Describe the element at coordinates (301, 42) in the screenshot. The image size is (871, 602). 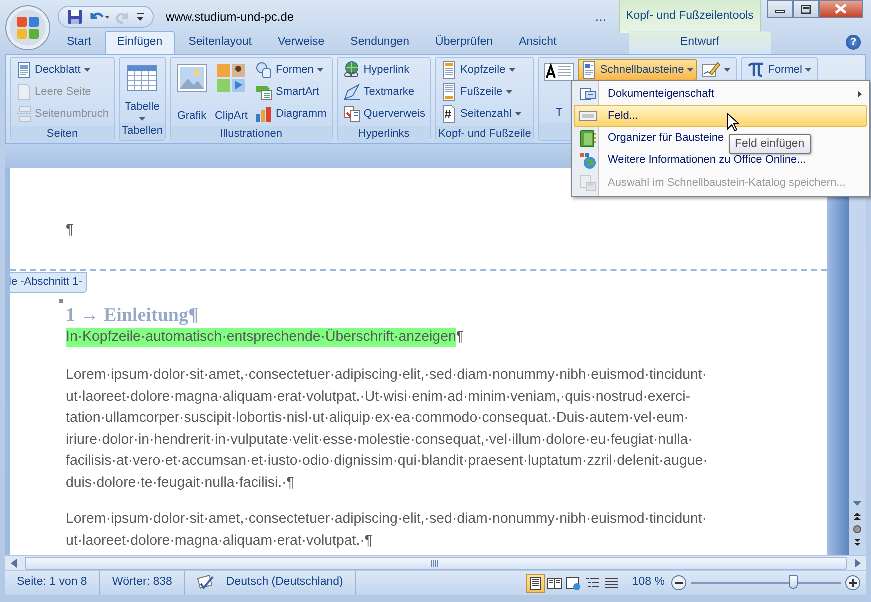
I see `ribbon-tab: Verweise` at that location.